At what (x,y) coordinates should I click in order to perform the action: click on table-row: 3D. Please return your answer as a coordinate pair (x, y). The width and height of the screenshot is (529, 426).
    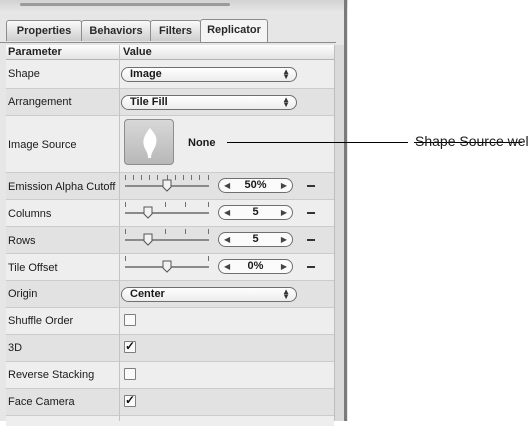
    Looking at the image, I should click on (170, 348).